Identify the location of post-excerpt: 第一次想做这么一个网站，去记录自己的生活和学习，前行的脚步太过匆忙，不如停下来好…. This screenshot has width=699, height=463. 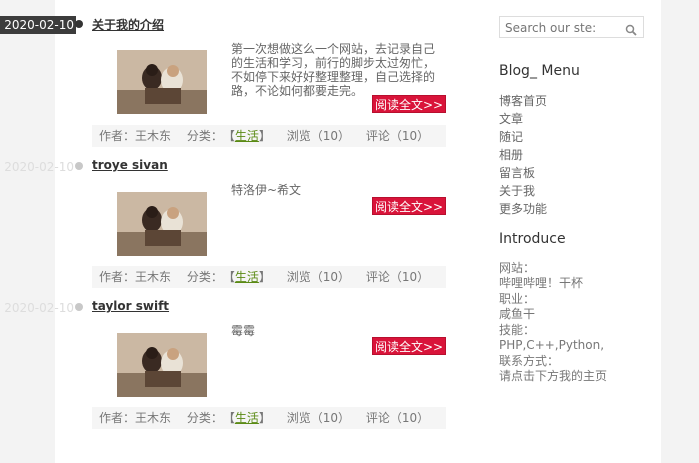
(333, 70).